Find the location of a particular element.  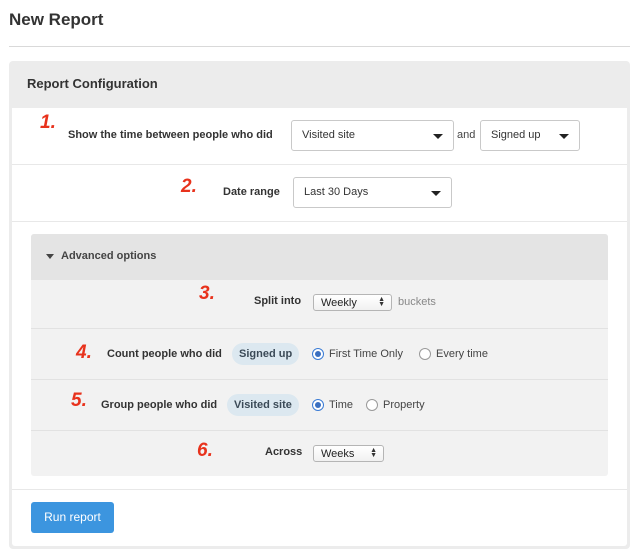

across-select: Weeks ▲ ▼ is located at coordinates (348, 453).